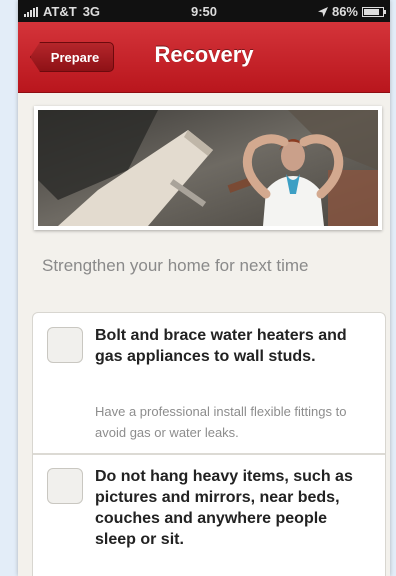  What do you see at coordinates (204, 11) in the screenshot?
I see `status-bar: AT&T 3G 9:50 86%` at bounding box center [204, 11].